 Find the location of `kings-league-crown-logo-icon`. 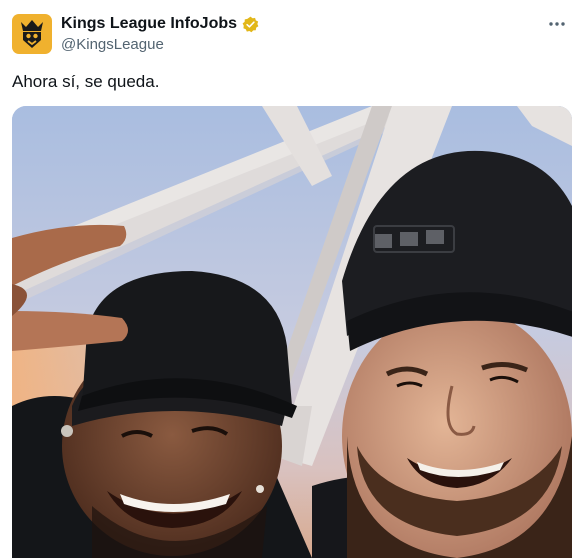

kings-league-crown-logo-icon is located at coordinates (32, 34).